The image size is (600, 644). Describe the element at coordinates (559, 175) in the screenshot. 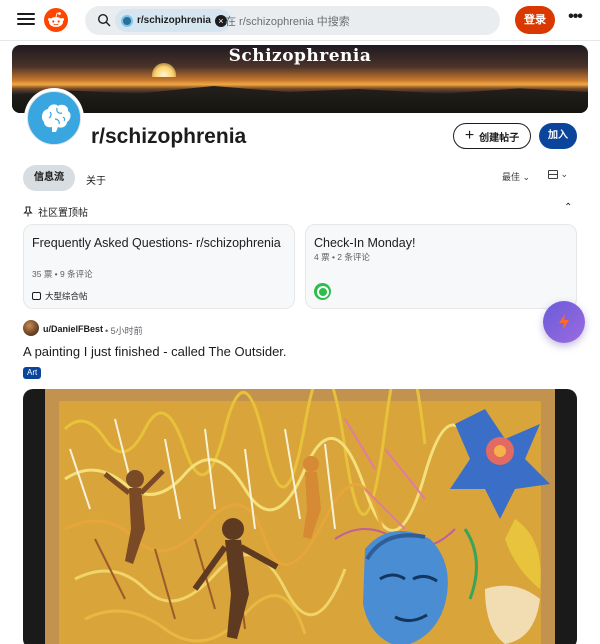

I see `view-layout-dropdown: ⌄` at that location.